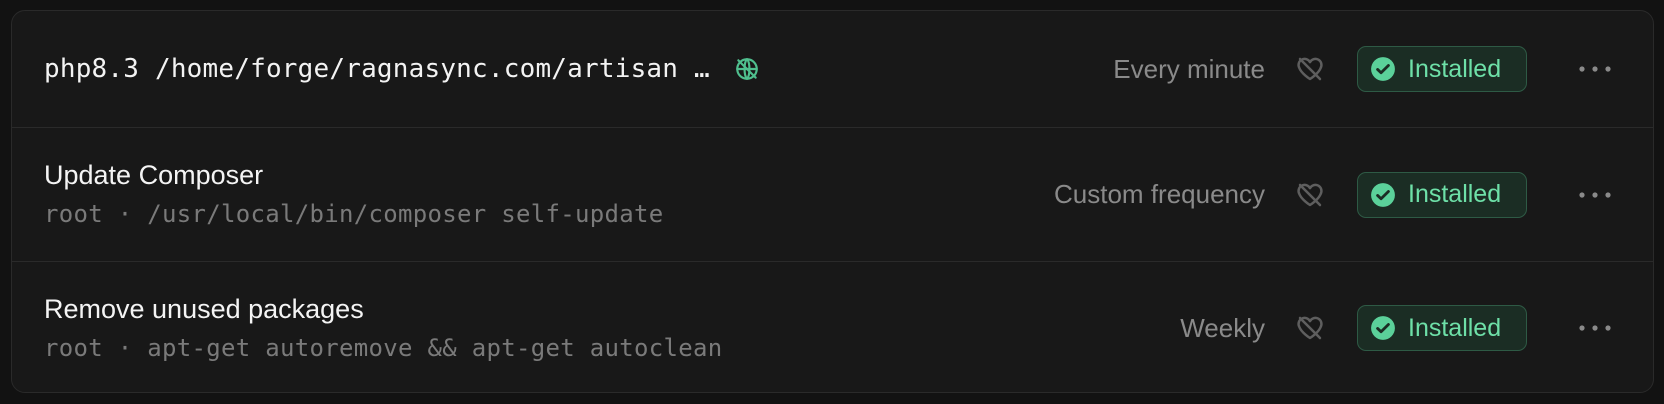 This screenshot has width=1664, height=404. What do you see at coordinates (1353, 194) in the screenshot?
I see `job-meta: Custom frequency Installed` at bounding box center [1353, 194].